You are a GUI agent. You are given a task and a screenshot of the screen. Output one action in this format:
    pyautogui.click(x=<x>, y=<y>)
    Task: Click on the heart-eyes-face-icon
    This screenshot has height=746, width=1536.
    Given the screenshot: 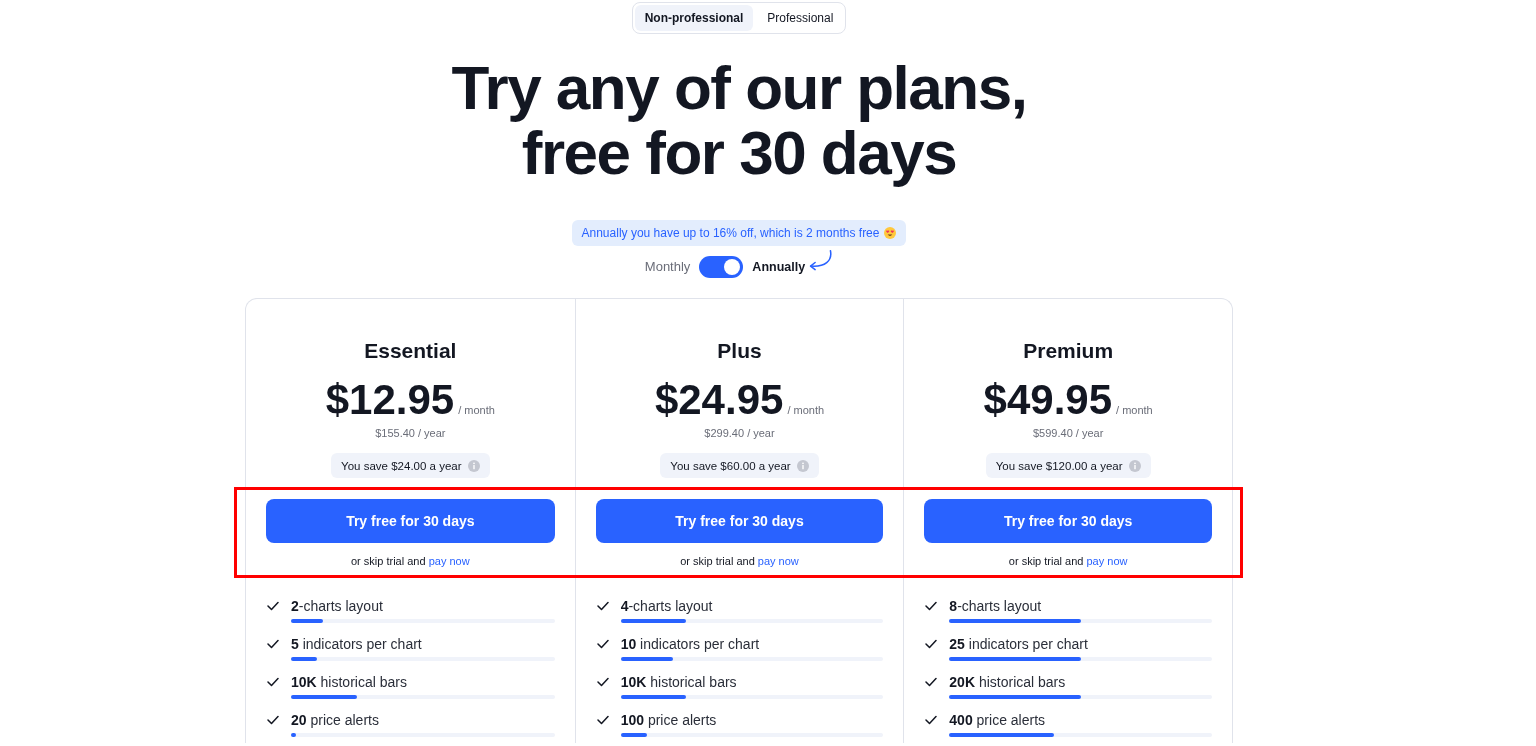 What is the action you would take?
    pyautogui.click(x=890, y=233)
    